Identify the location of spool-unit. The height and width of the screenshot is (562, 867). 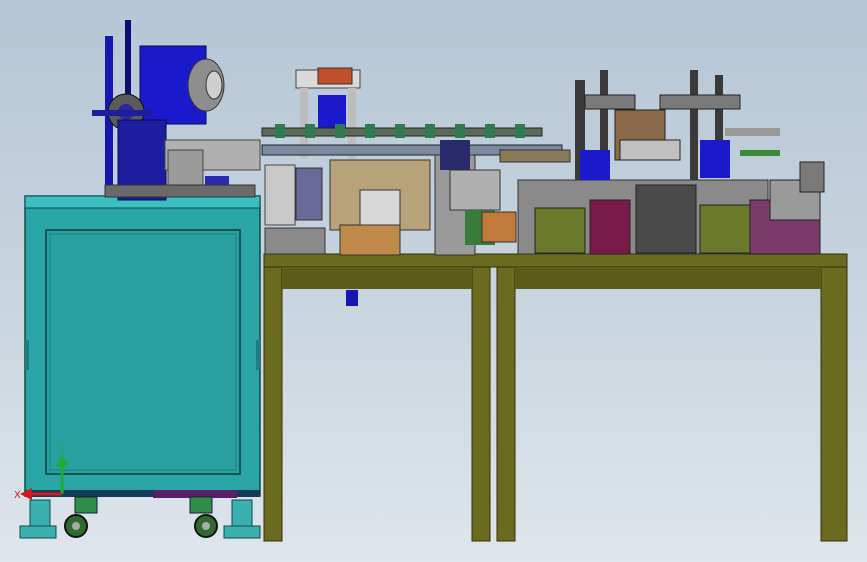
(176, 110).